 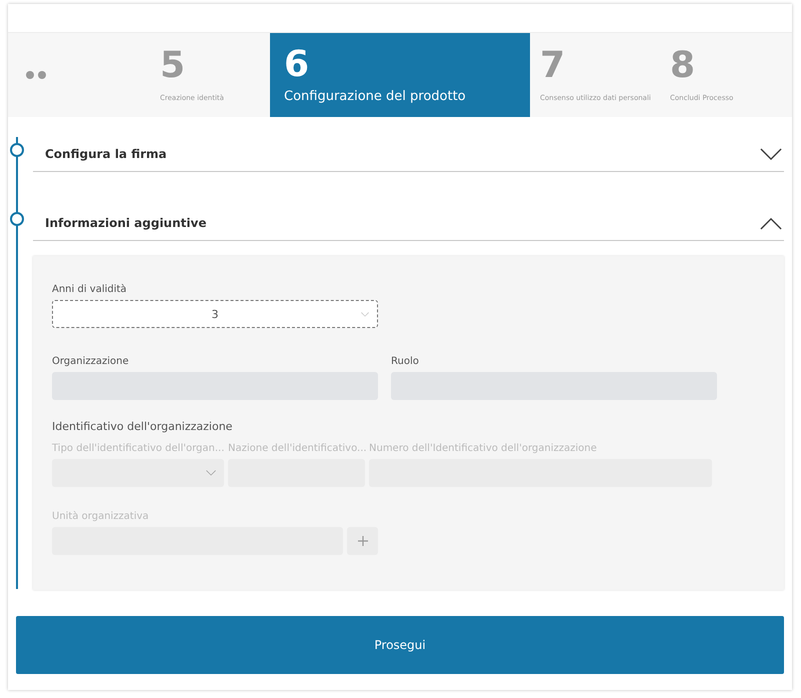 I want to click on validity-select: 3, so click(x=215, y=314).